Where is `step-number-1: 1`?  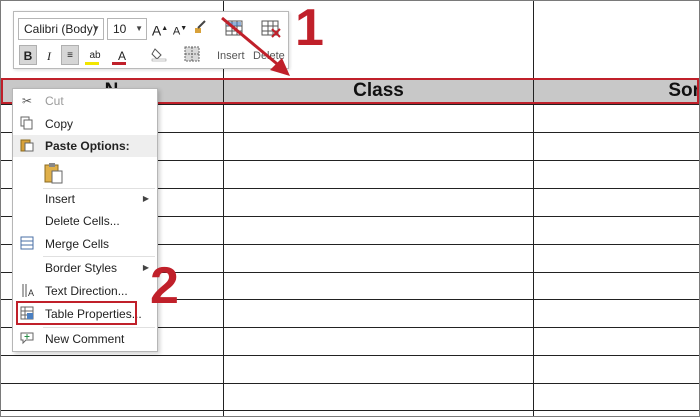
step-number-1: 1 is located at coordinates (309, 28).